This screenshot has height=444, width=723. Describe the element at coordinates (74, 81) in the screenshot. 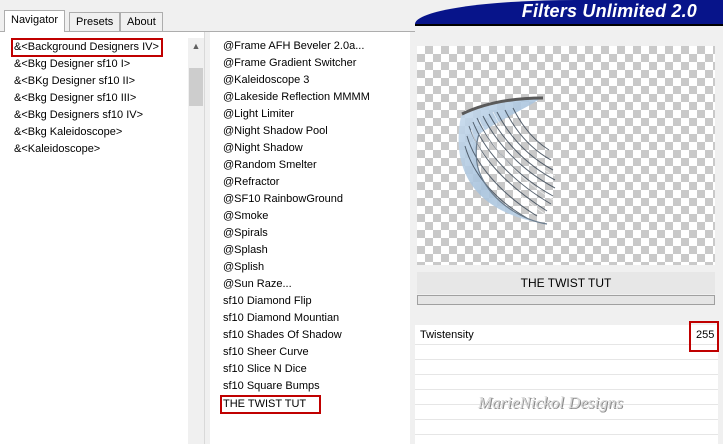

I see `category-item: &<BKg Designer sf10 II>` at that location.